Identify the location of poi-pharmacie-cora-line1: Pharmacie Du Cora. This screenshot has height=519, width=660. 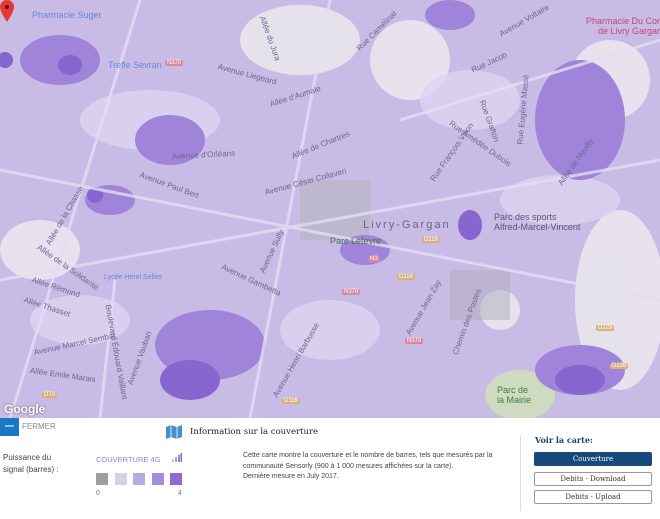
(623, 21).